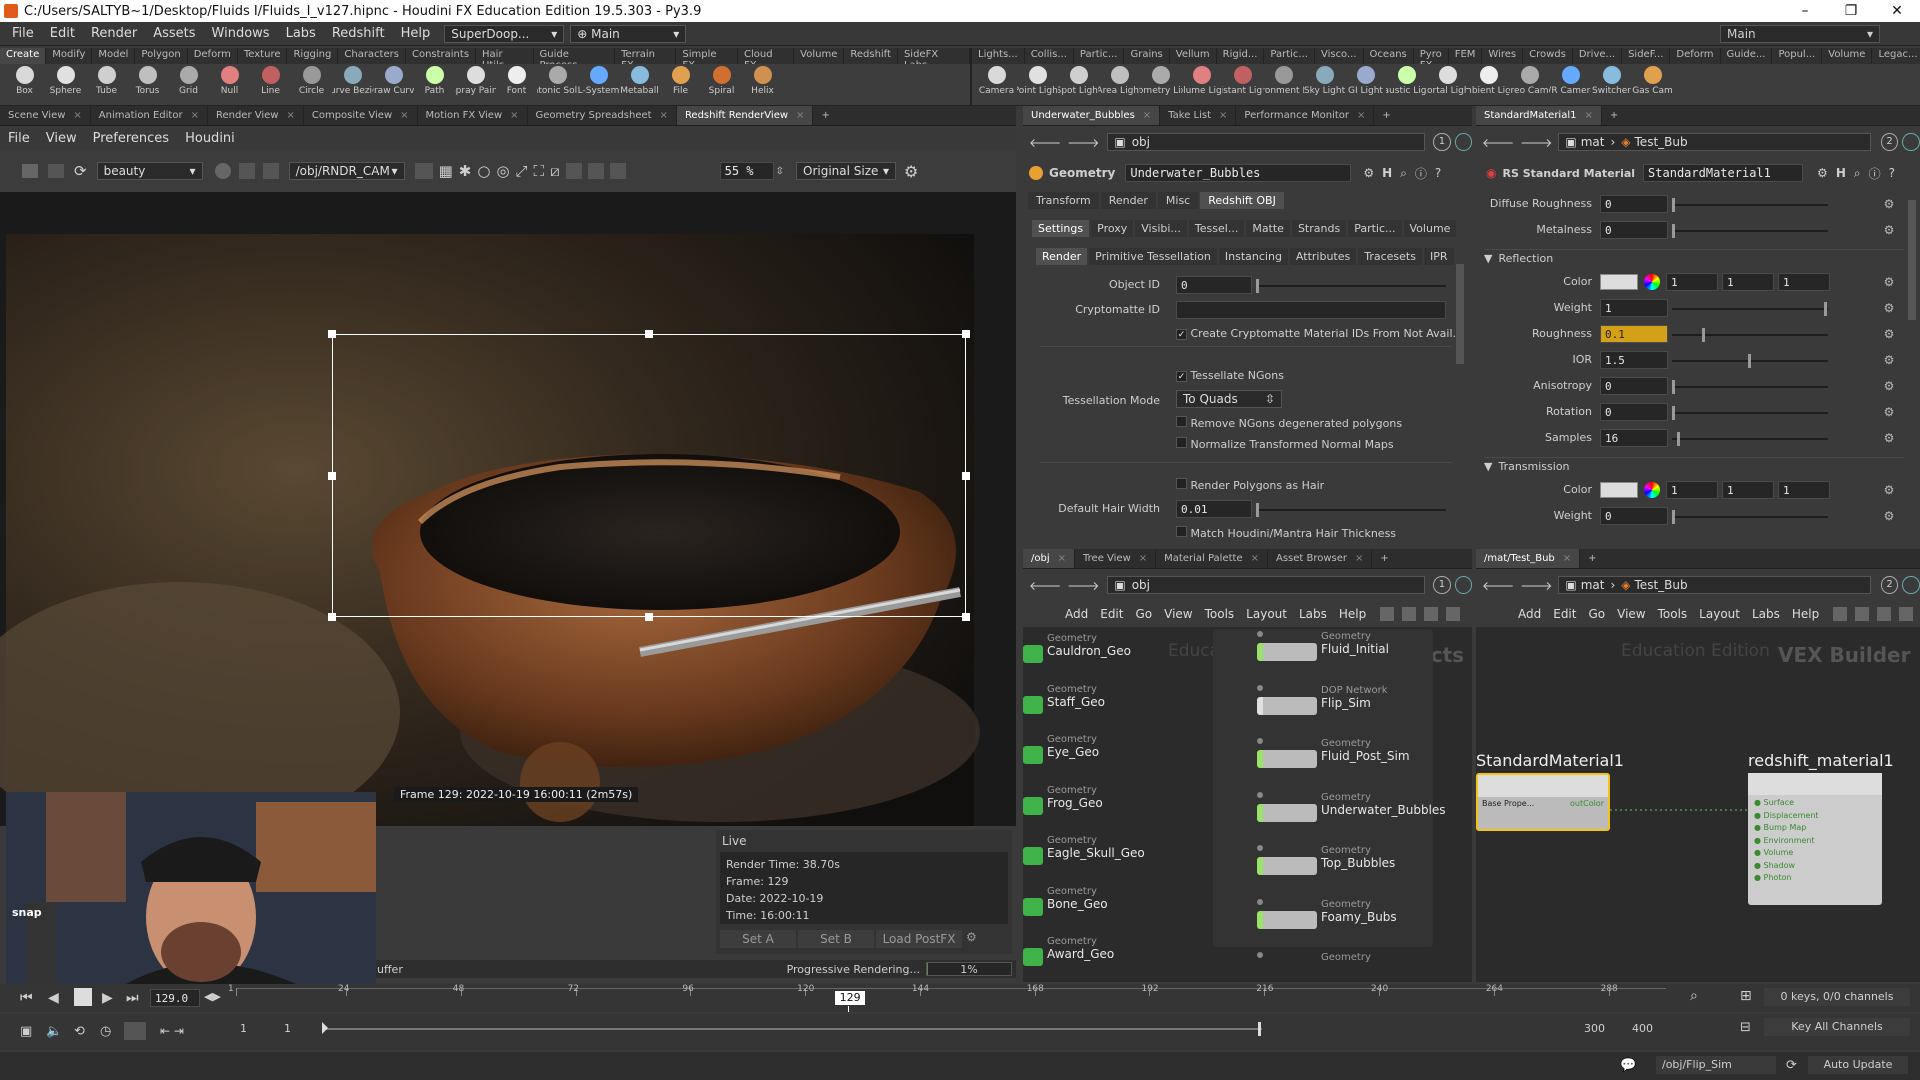 The image size is (1920, 1080). What do you see at coordinates (313, 56) in the screenshot?
I see `shelf-tab: Rigging` at bounding box center [313, 56].